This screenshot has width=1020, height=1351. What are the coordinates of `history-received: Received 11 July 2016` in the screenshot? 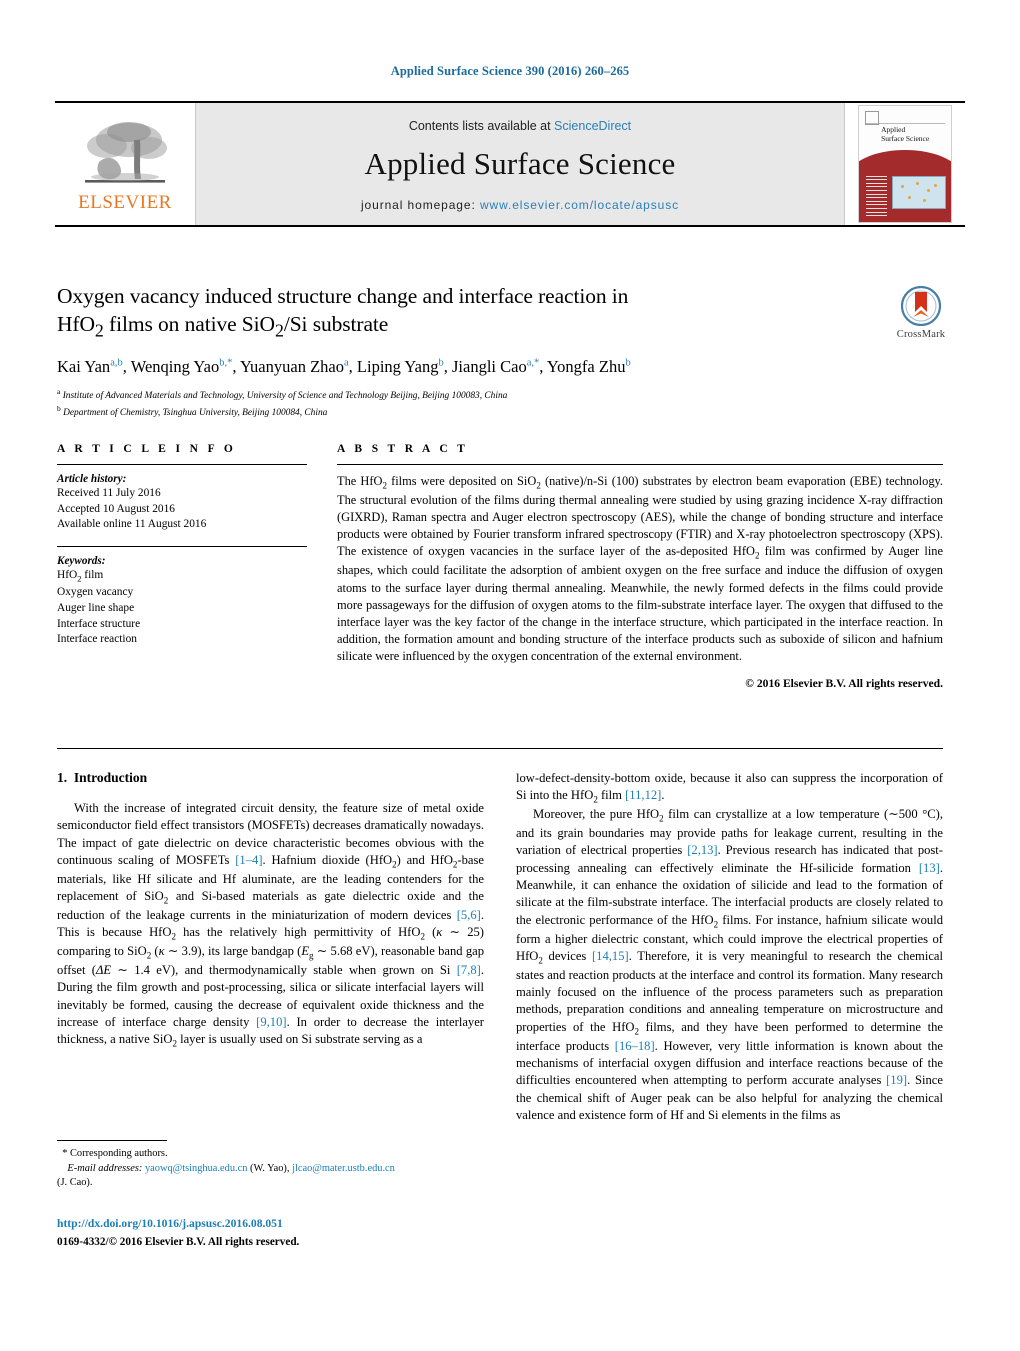 It's located at (109, 493).